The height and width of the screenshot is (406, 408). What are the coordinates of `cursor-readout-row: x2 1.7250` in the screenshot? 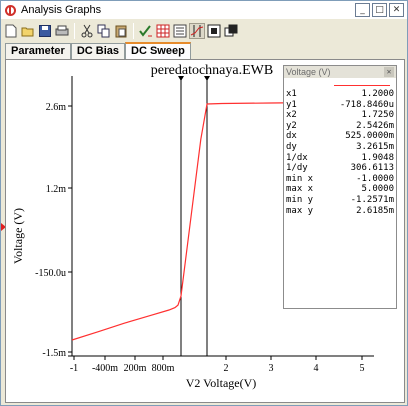 It's located at (340, 115).